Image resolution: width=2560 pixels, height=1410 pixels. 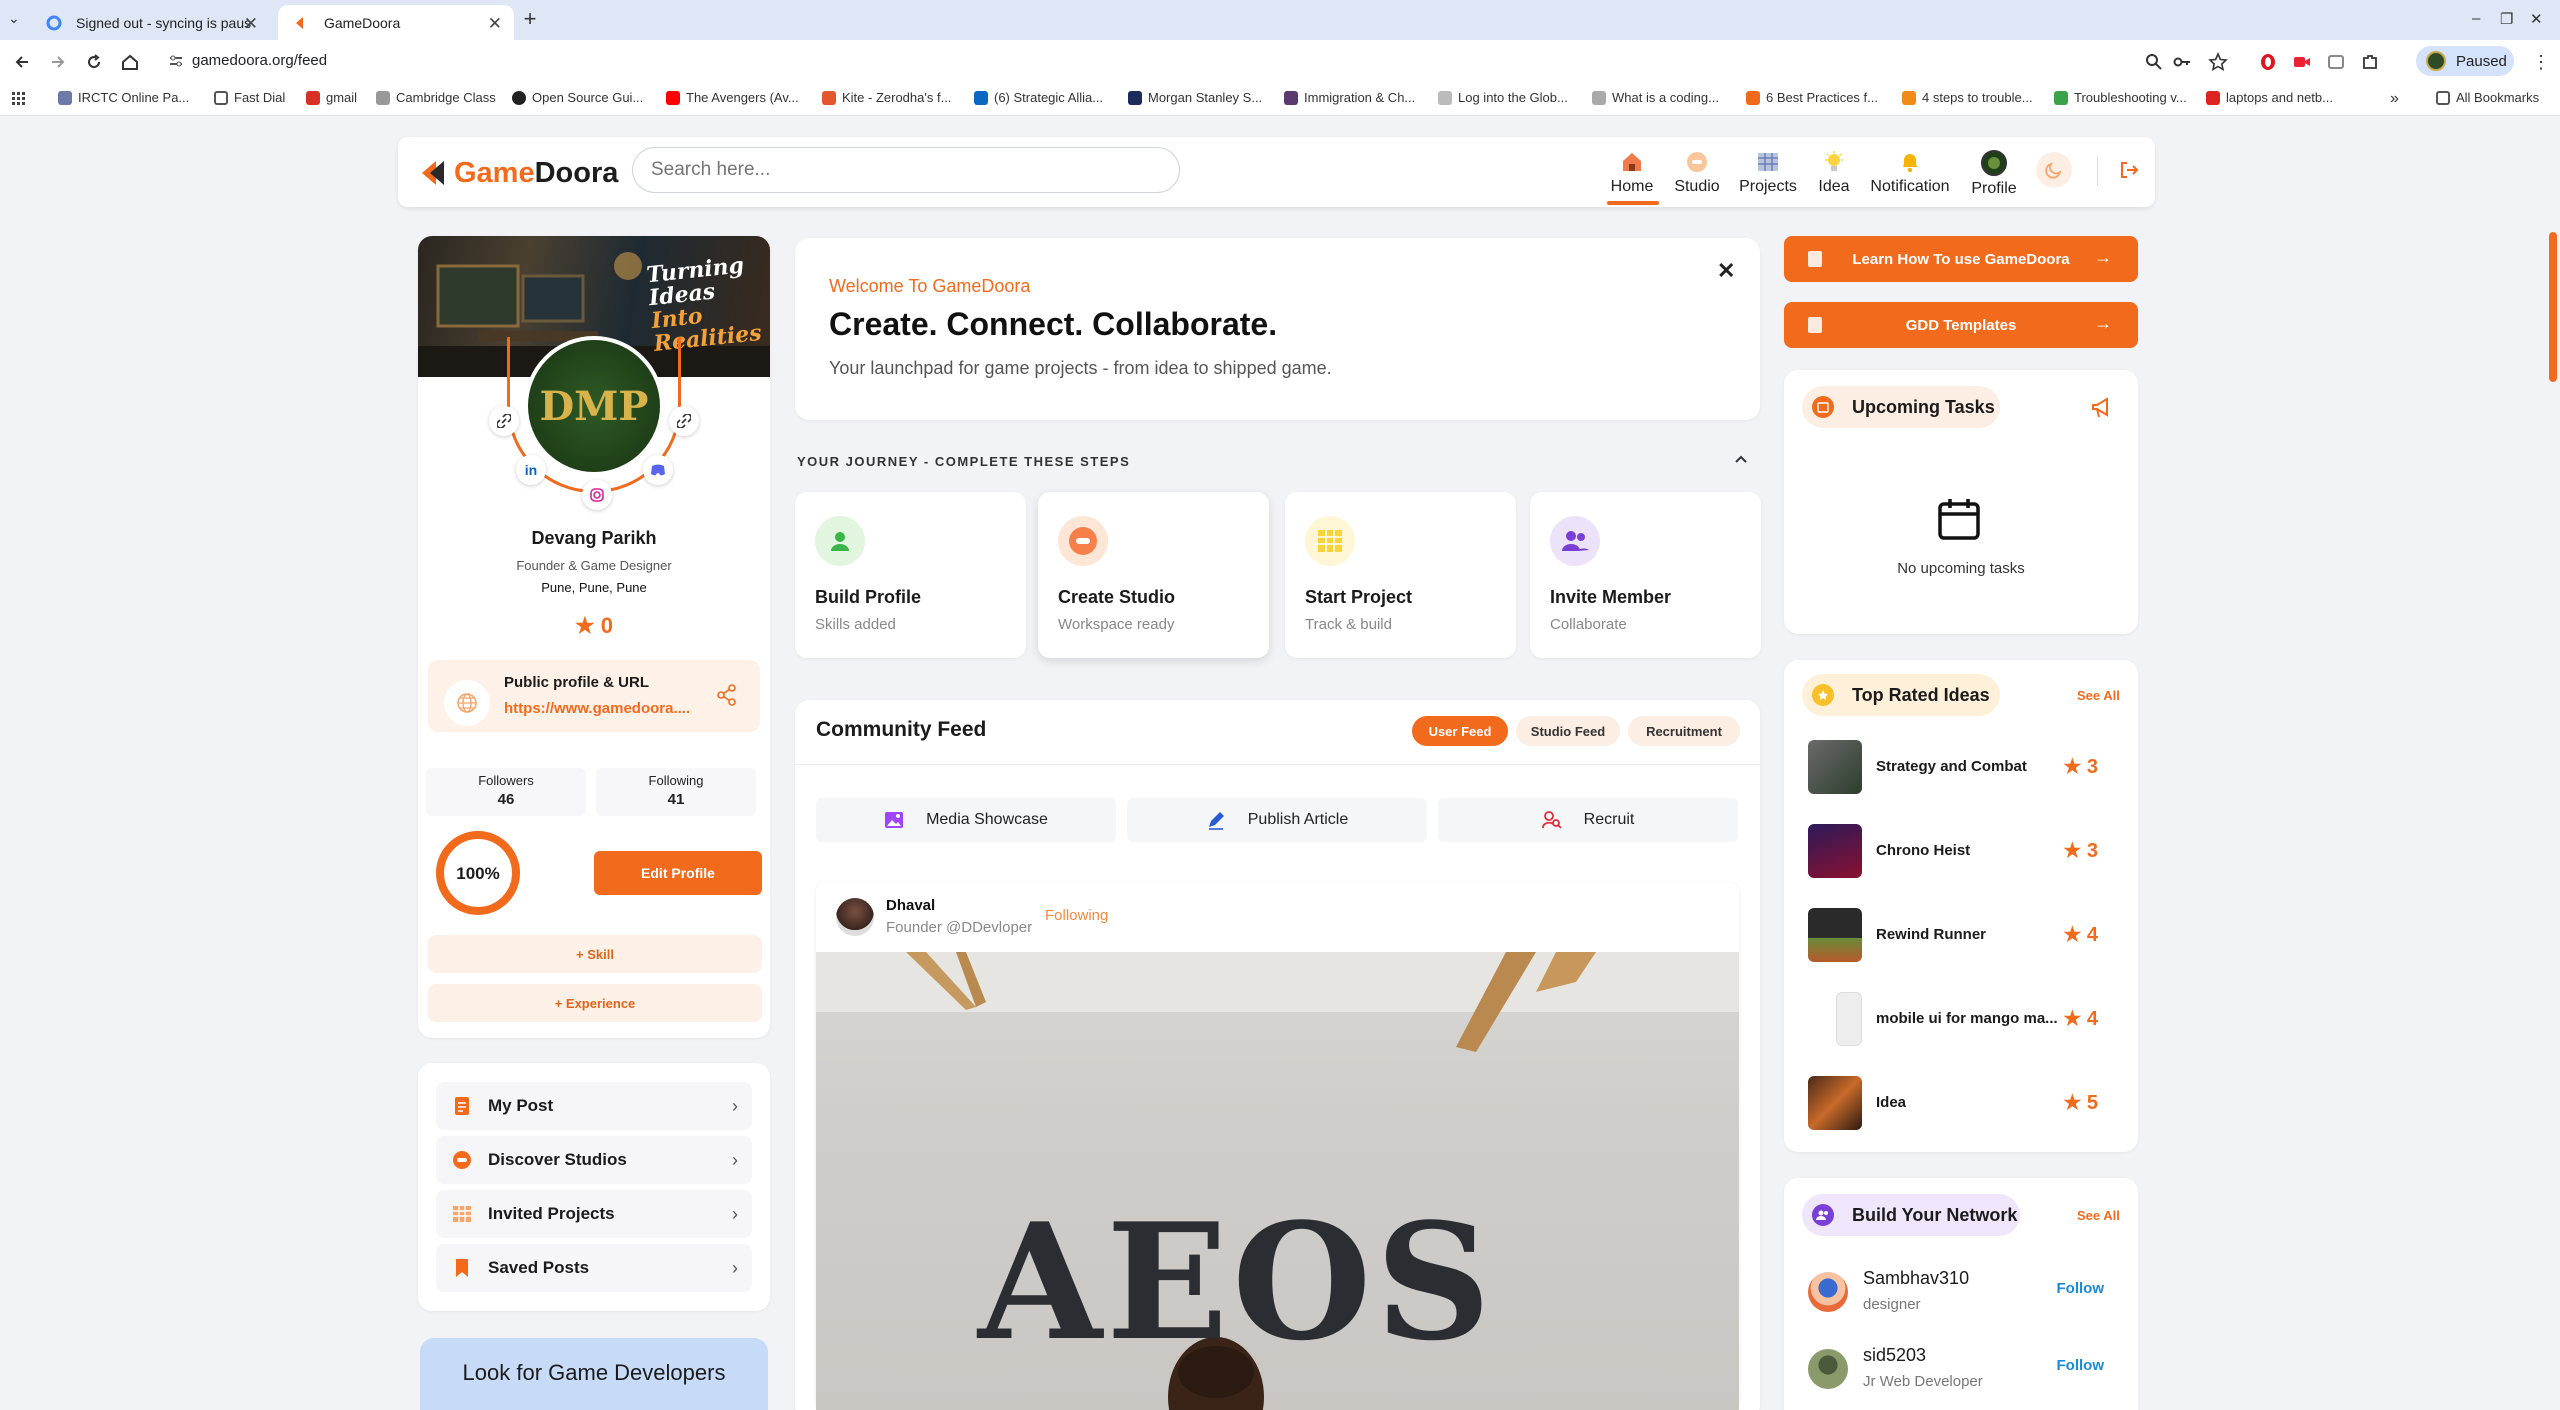 What do you see at coordinates (2465, 61) in the screenshot?
I see `profile-paused-button: Paused` at bounding box center [2465, 61].